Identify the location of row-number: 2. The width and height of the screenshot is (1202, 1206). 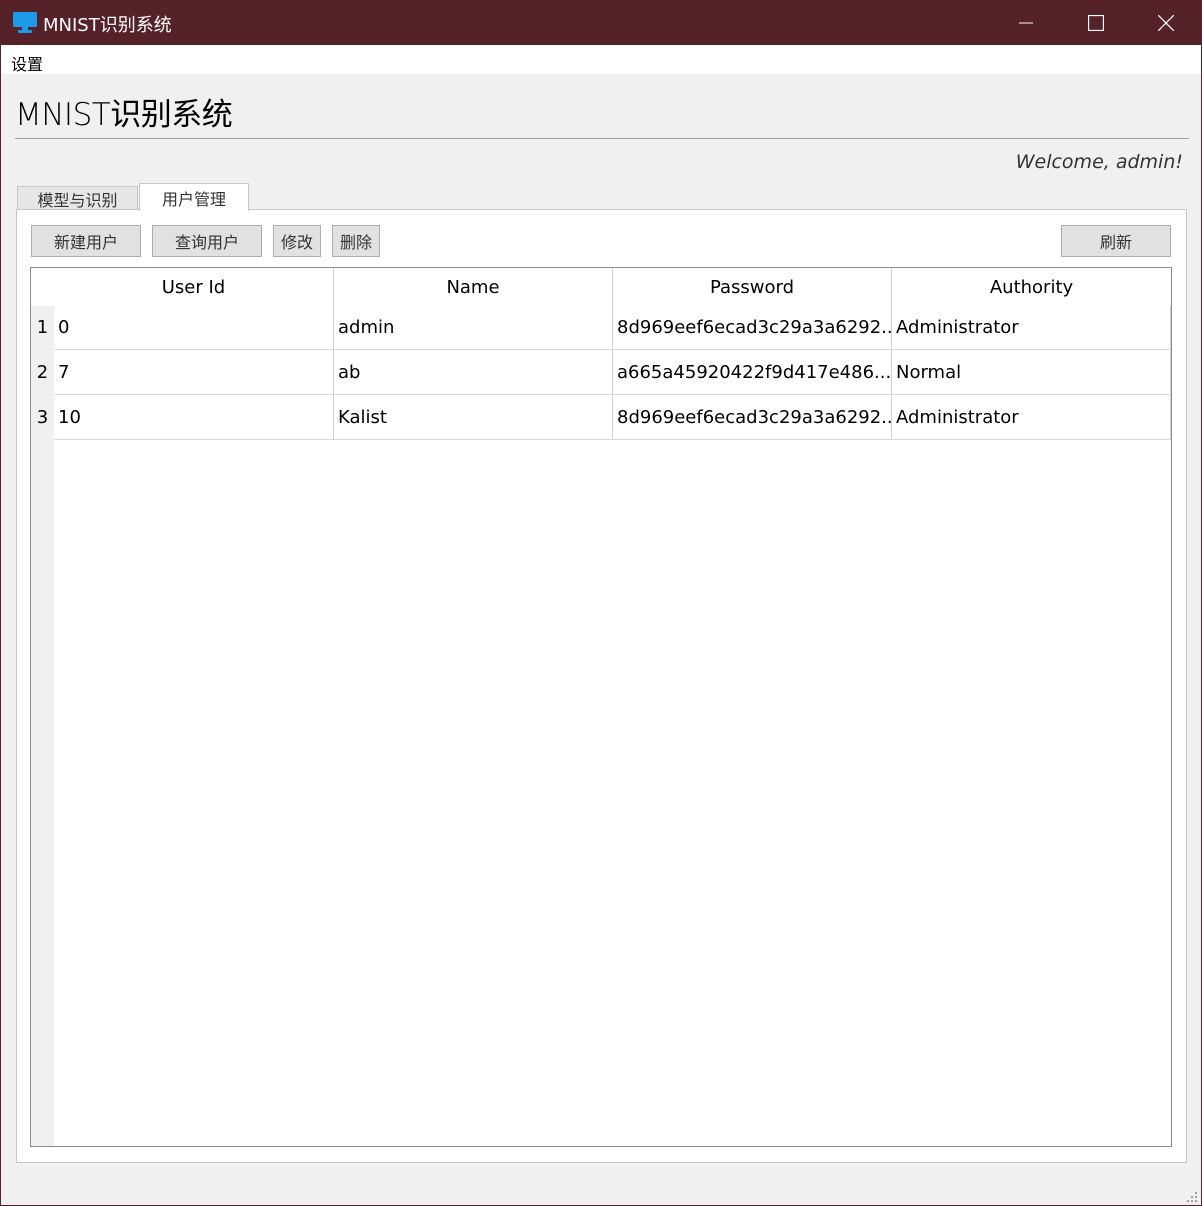
(42, 372).